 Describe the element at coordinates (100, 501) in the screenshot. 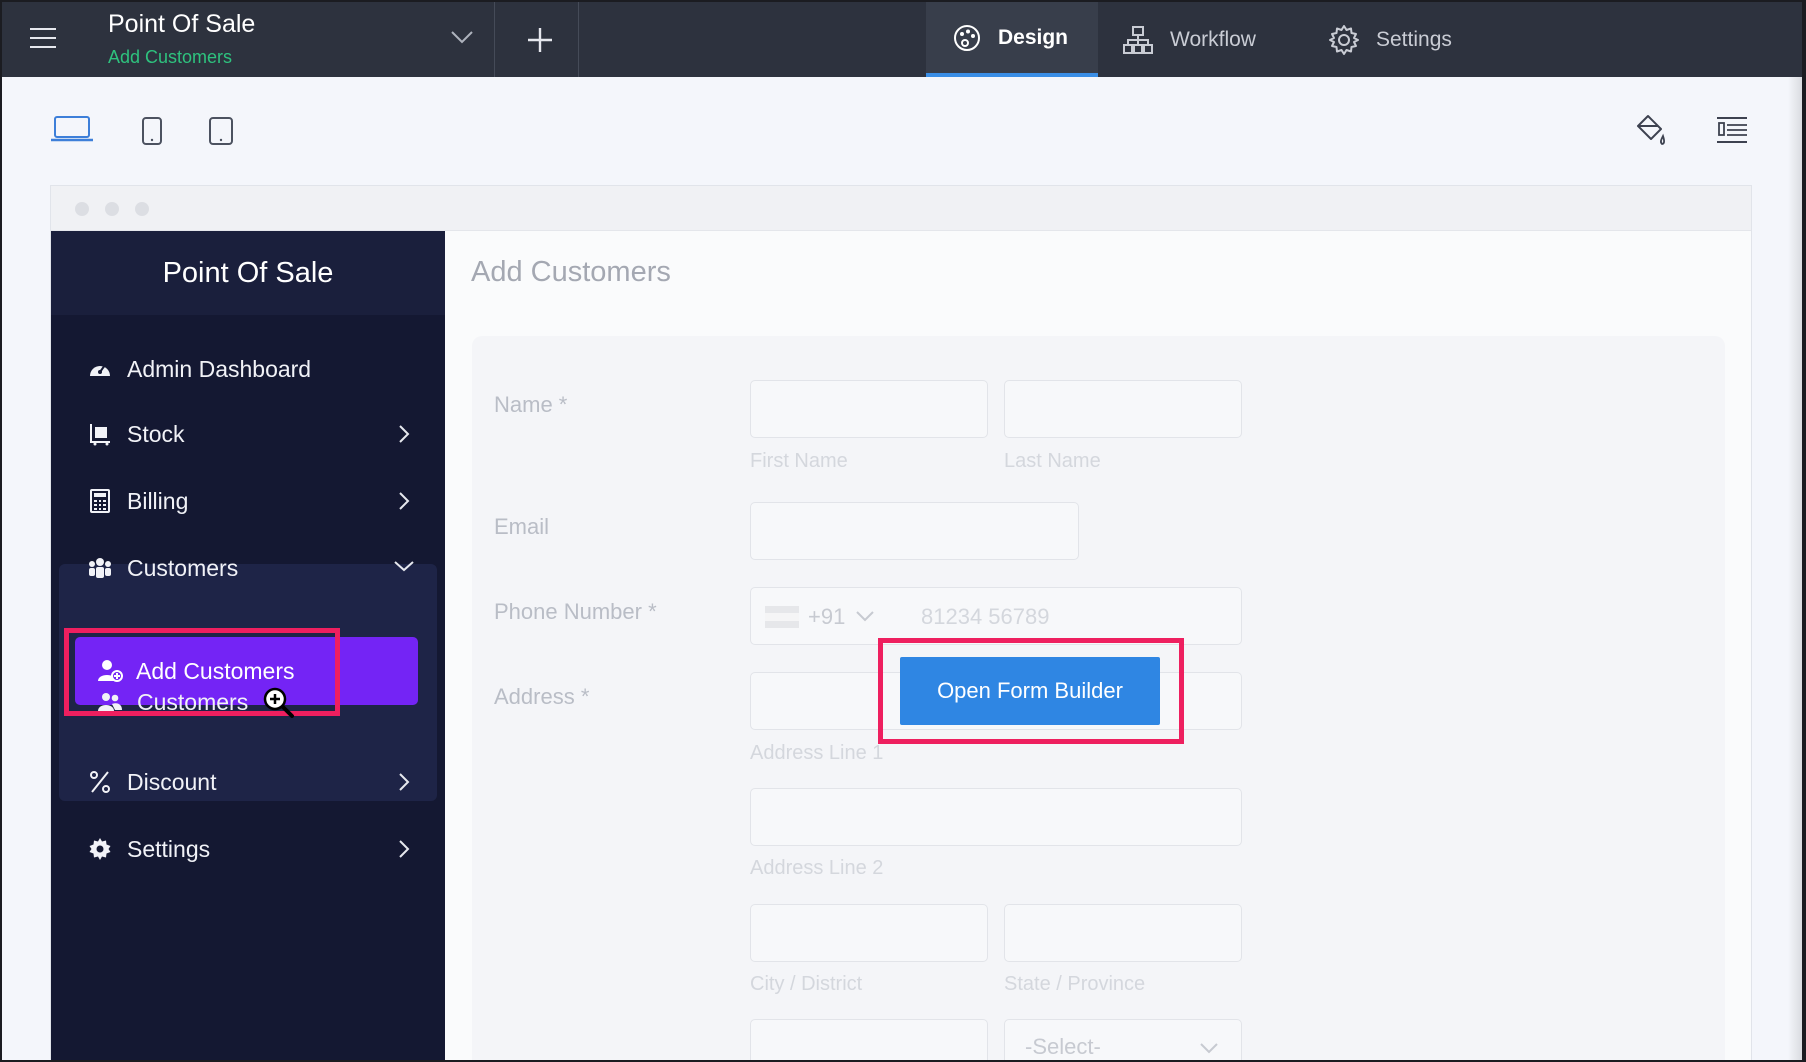

I see `calculator-icon` at that location.